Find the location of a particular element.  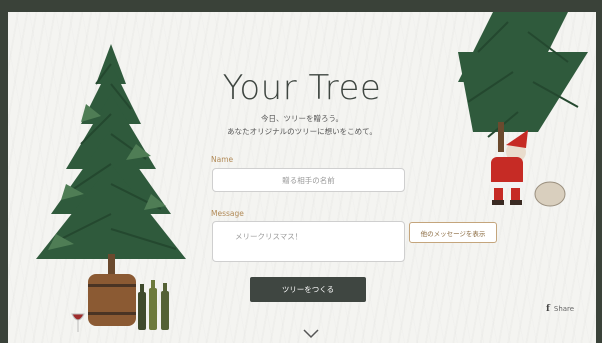

name-label: Name is located at coordinates (222, 159).